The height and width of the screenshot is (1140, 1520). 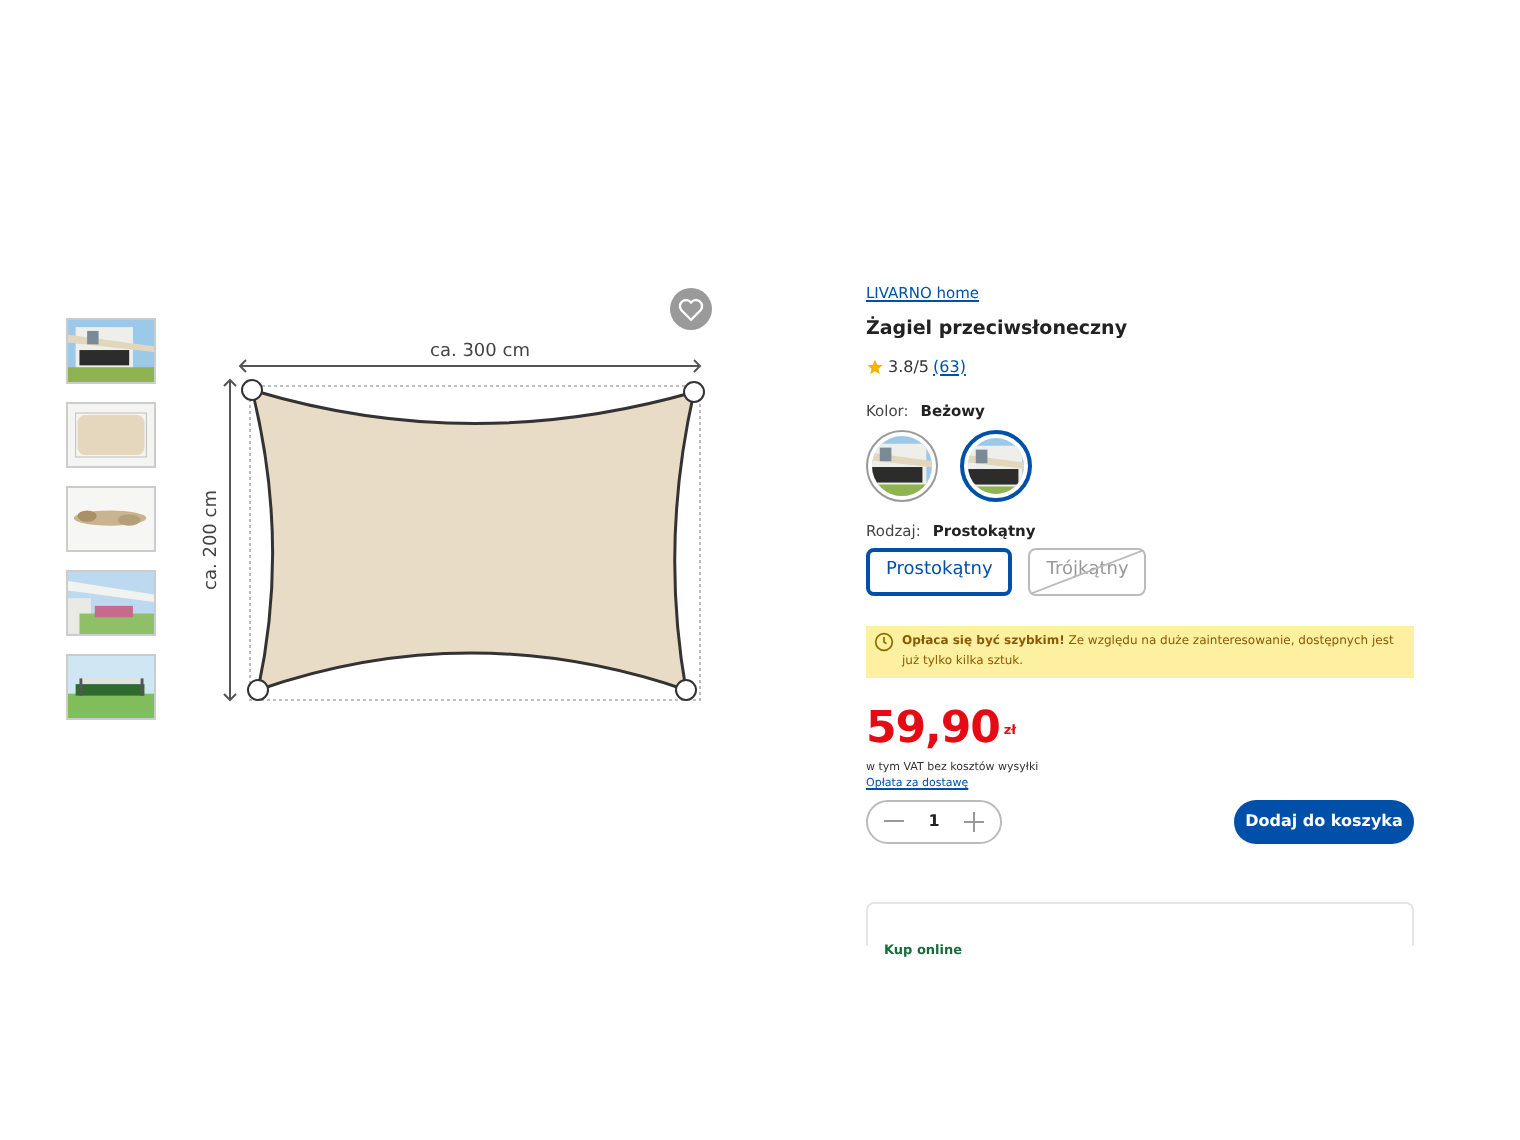 What do you see at coordinates (480, 352) in the screenshot?
I see `width-label: ca. 300 cm` at bounding box center [480, 352].